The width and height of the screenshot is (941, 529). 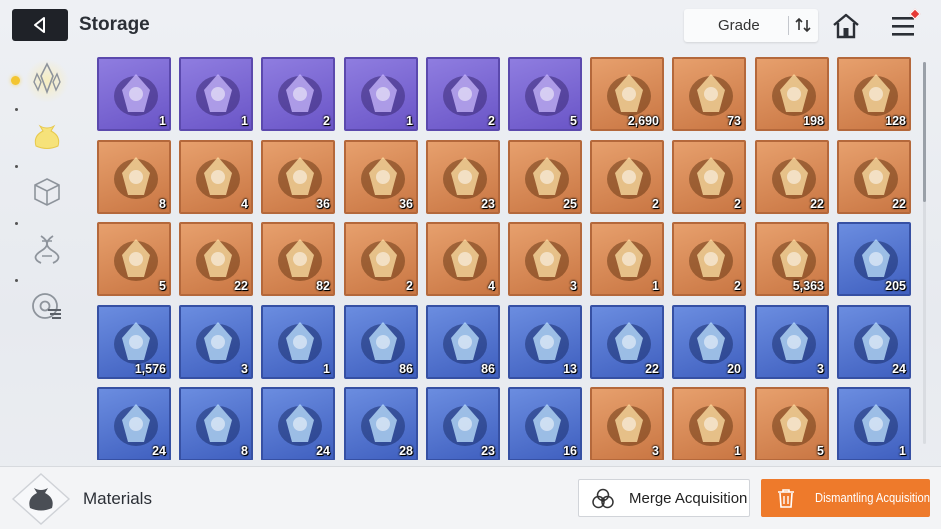 What do you see at coordinates (47, 306) in the screenshot?
I see `sidebar-item-disc` at bounding box center [47, 306].